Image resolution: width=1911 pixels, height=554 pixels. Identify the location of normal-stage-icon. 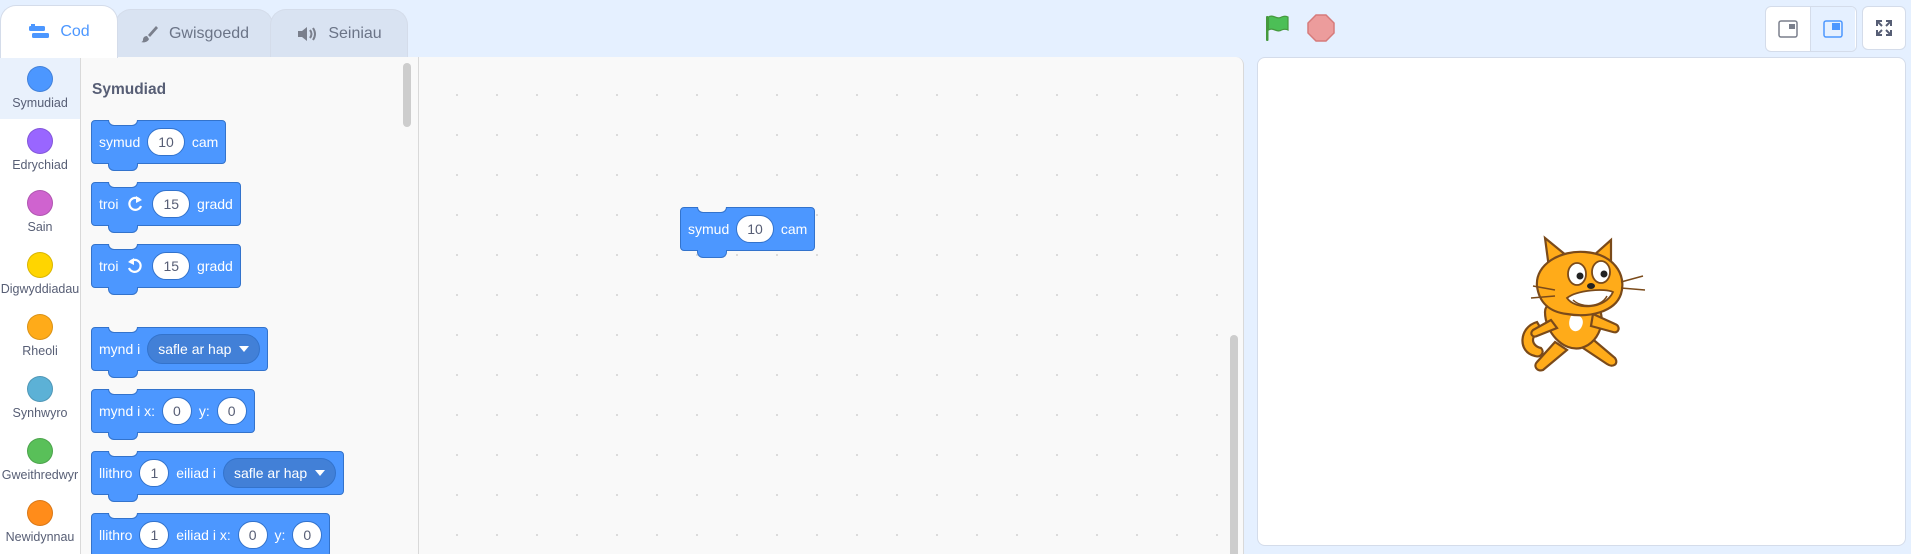
(1833, 29).